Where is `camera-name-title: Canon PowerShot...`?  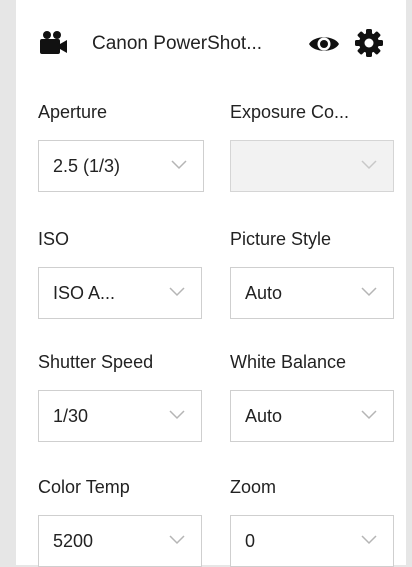 camera-name-title: Canon PowerShot... is located at coordinates (177, 43).